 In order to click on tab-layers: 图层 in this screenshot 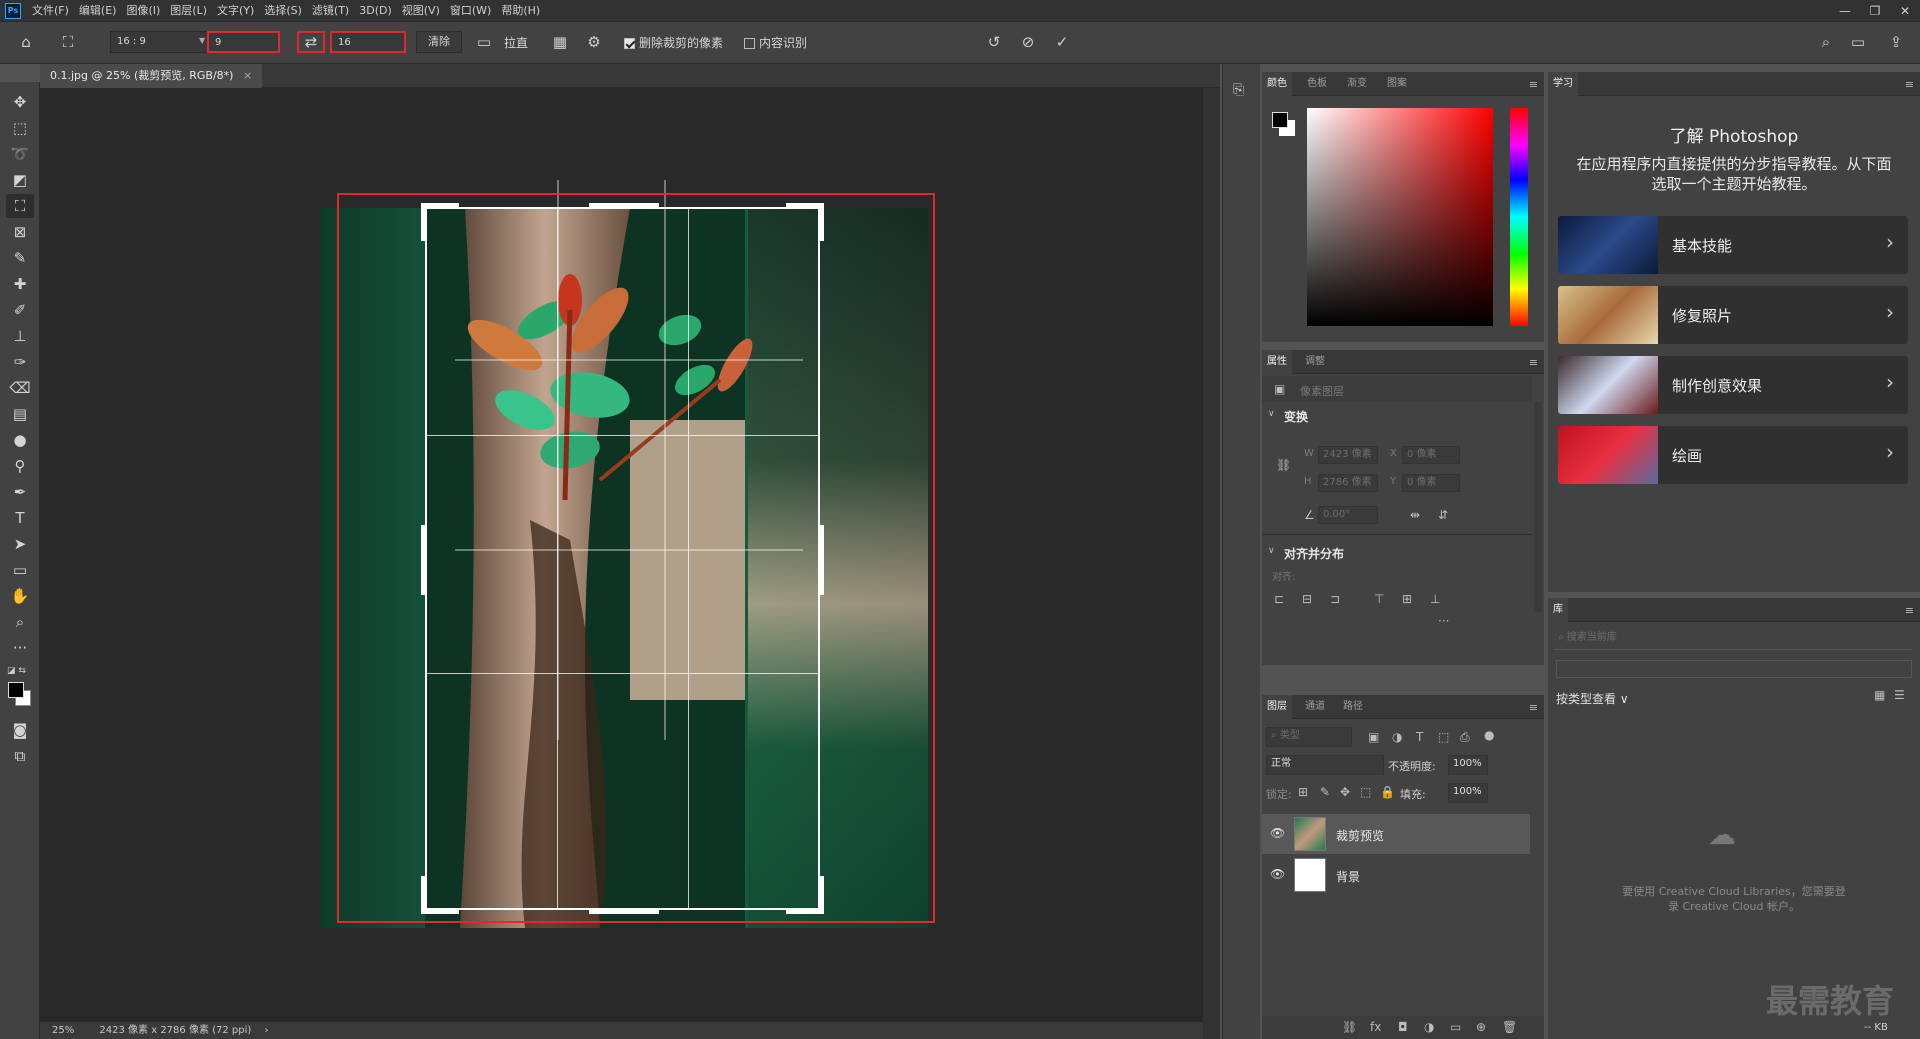, I will do `click(1277, 707)`.